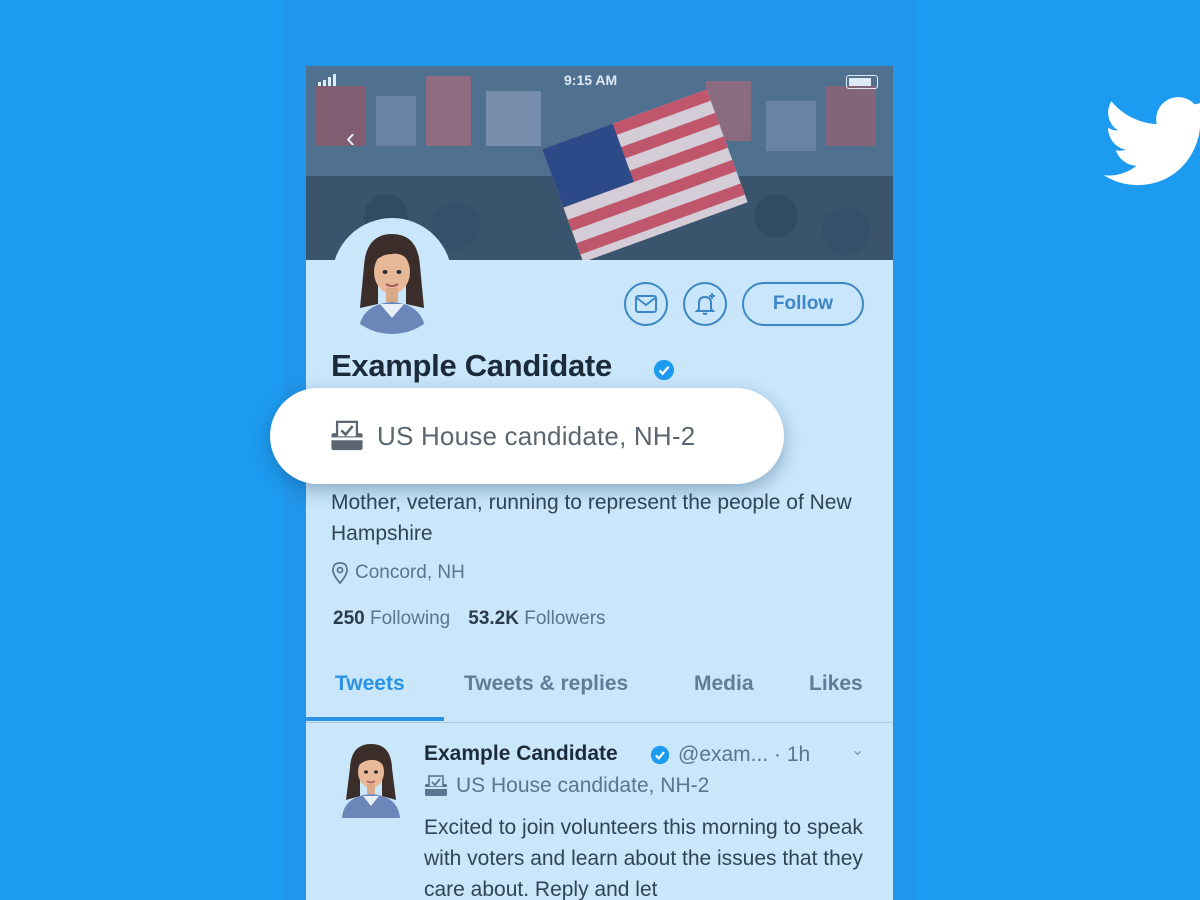  Describe the element at coordinates (521, 754) in the screenshot. I see `tweet-author-name: Example Candidate` at that location.